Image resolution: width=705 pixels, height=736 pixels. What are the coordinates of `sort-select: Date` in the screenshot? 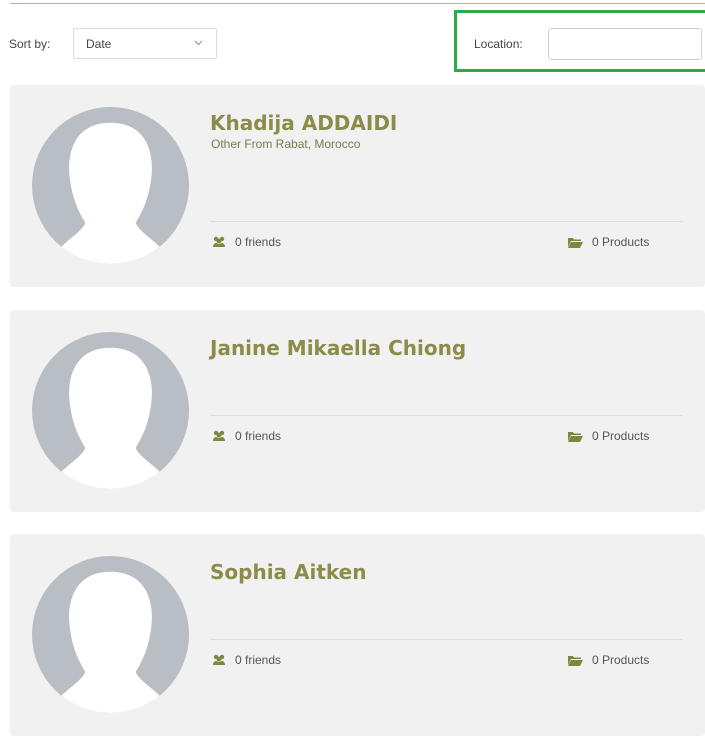 It's located at (145, 43).